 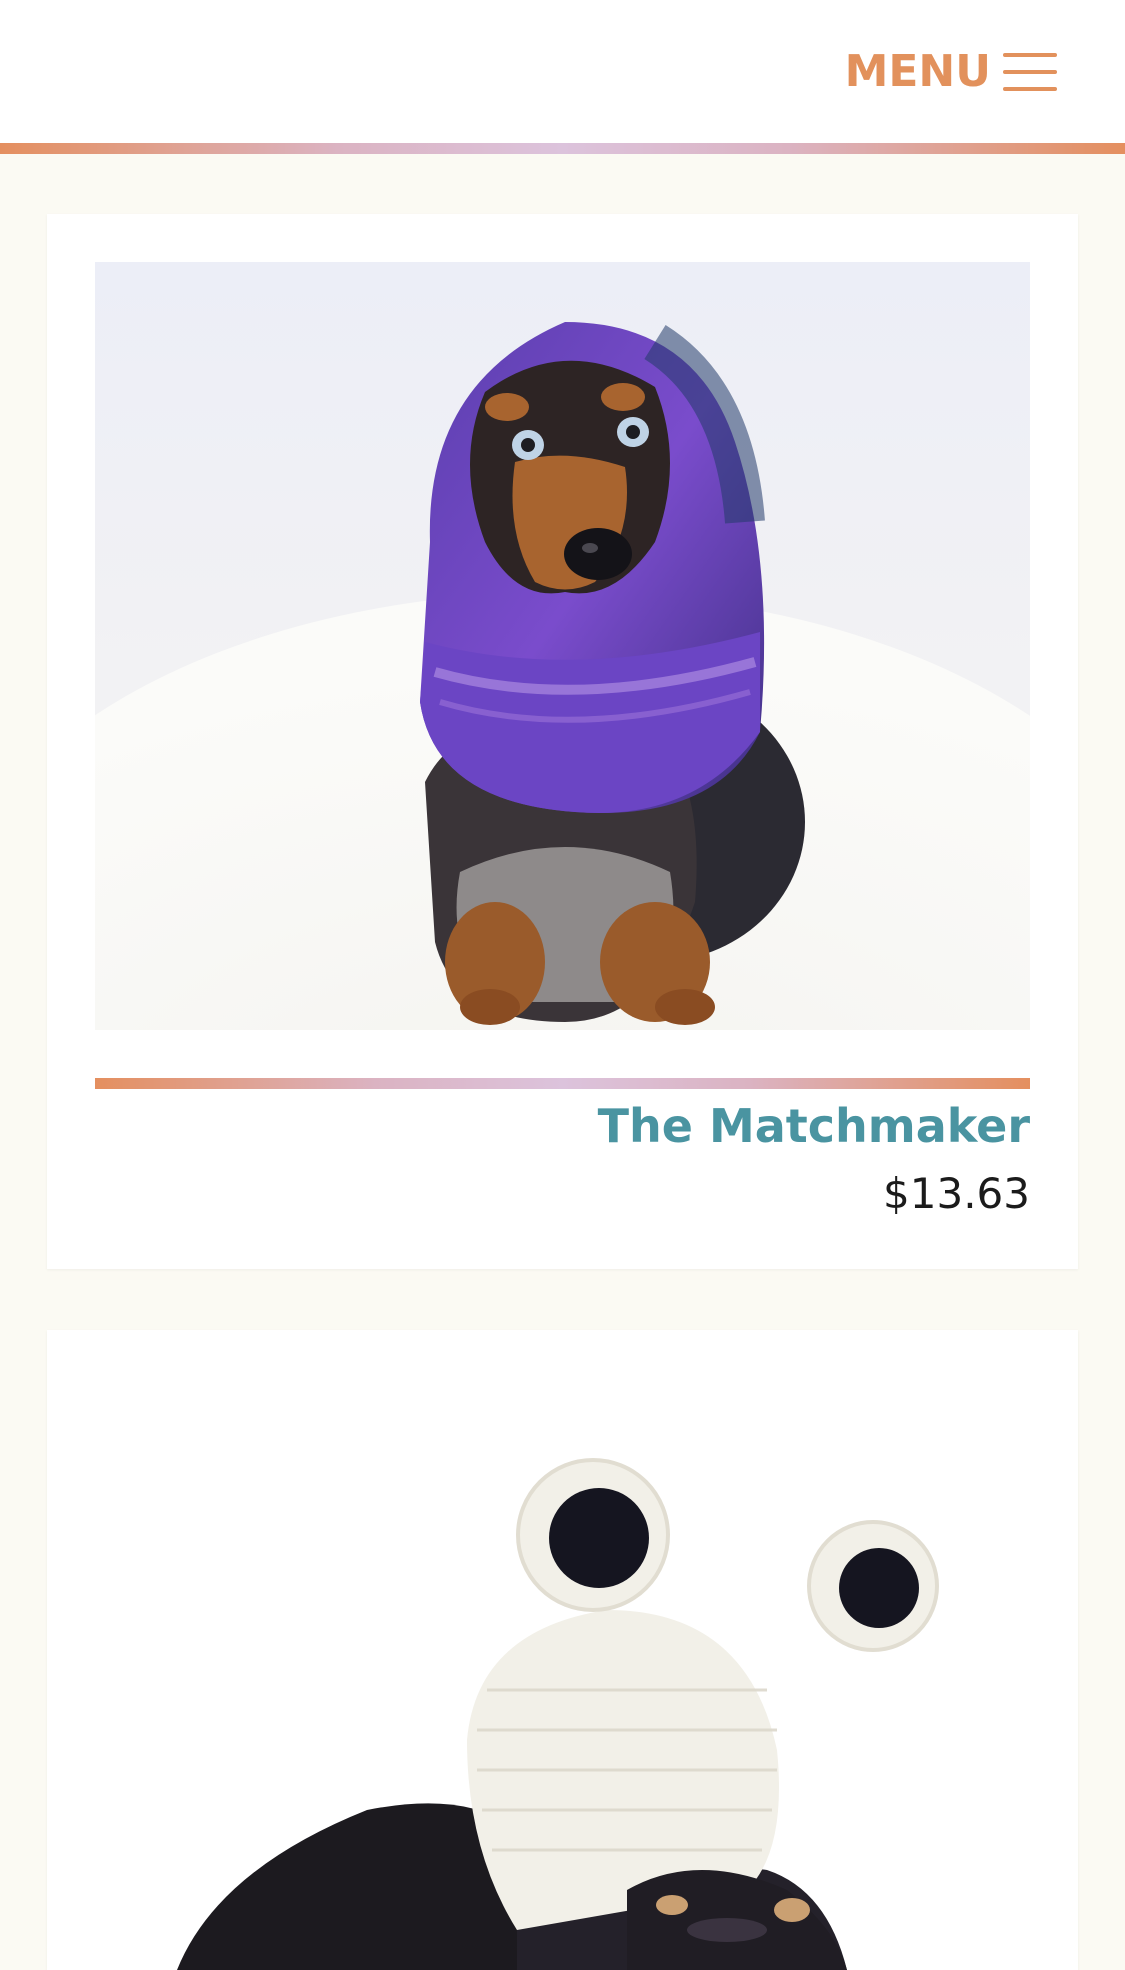 I want to click on hamburger-icon, so click(x=1030, y=72).